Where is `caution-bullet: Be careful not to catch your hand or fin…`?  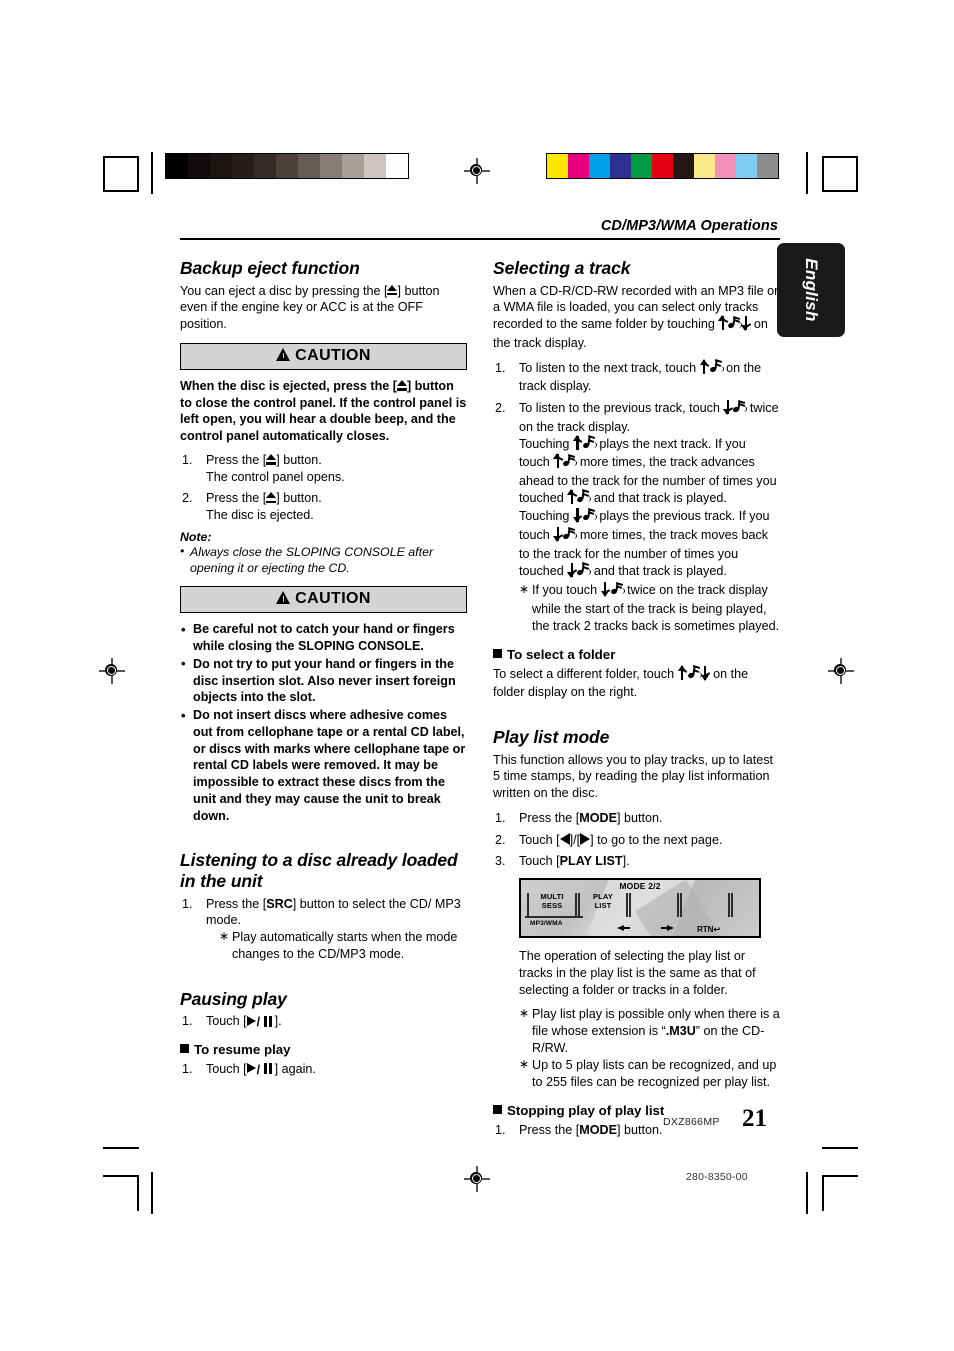 caution-bullet: Be careful not to catch your hand or fin… is located at coordinates (323, 637).